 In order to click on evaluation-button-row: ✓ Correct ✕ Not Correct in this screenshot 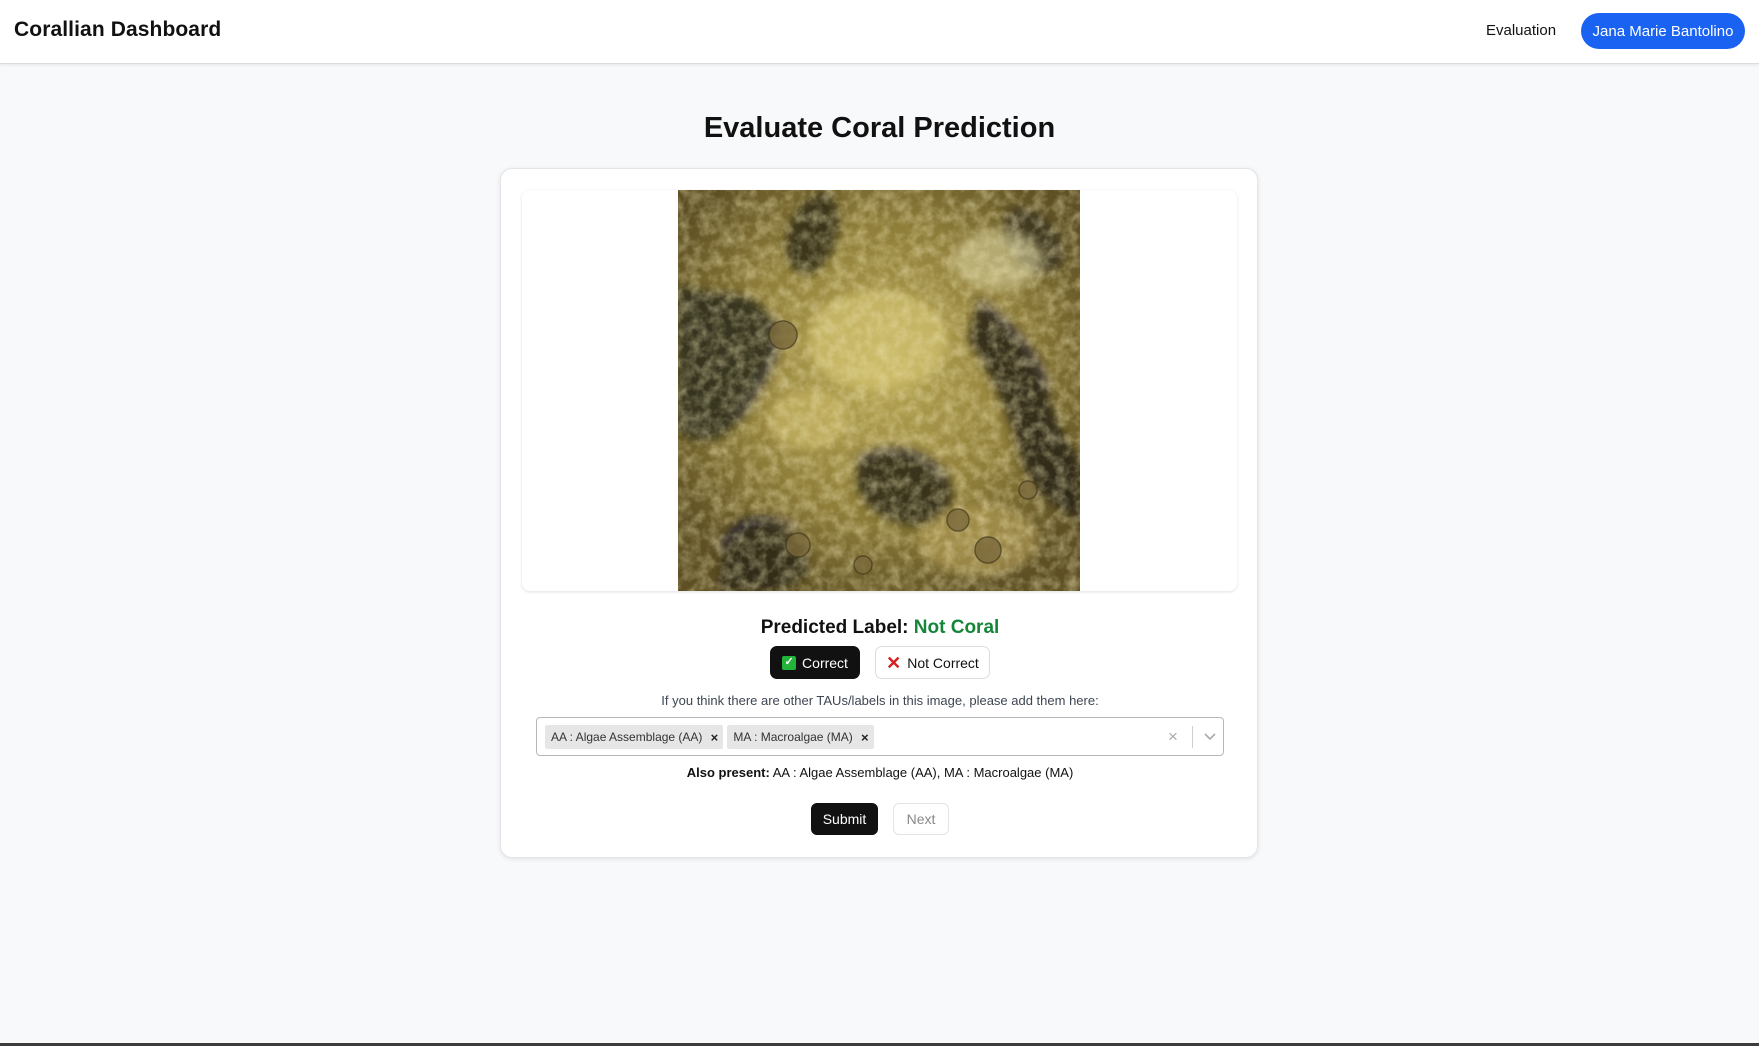, I will do `click(880, 662)`.